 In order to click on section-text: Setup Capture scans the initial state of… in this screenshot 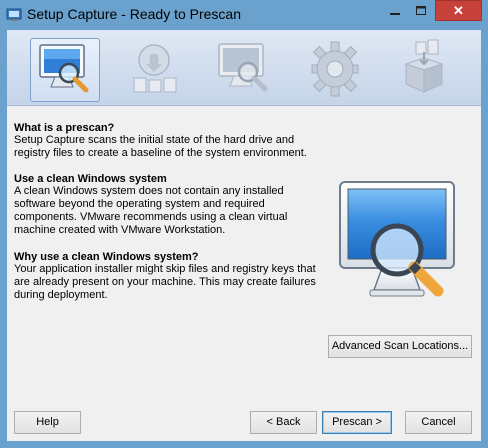, I will do `click(160, 146)`.